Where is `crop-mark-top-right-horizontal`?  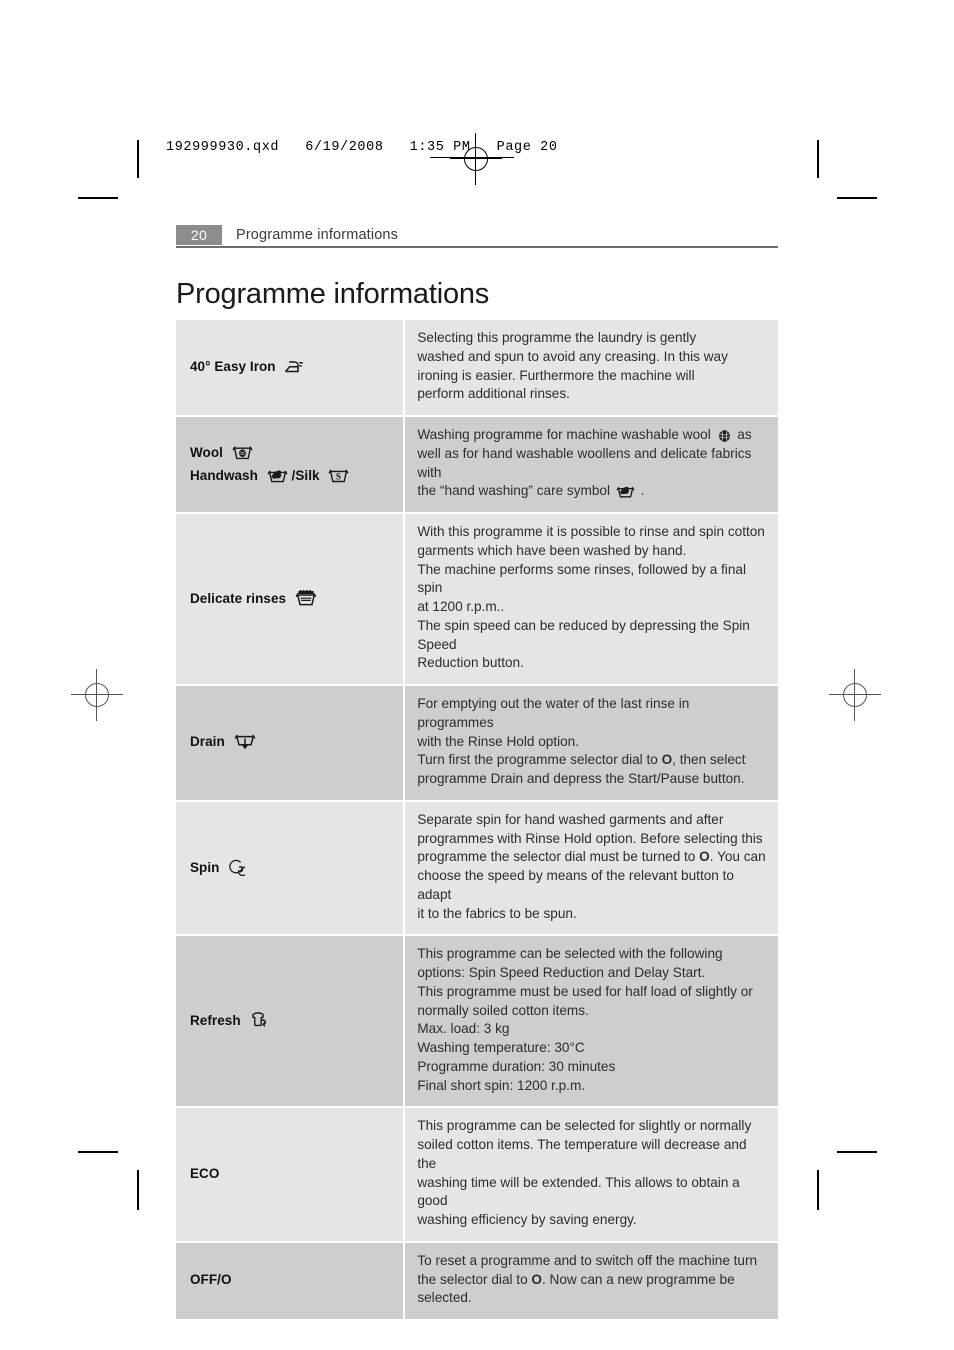 crop-mark-top-right-horizontal is located at coordinates (857, 198).